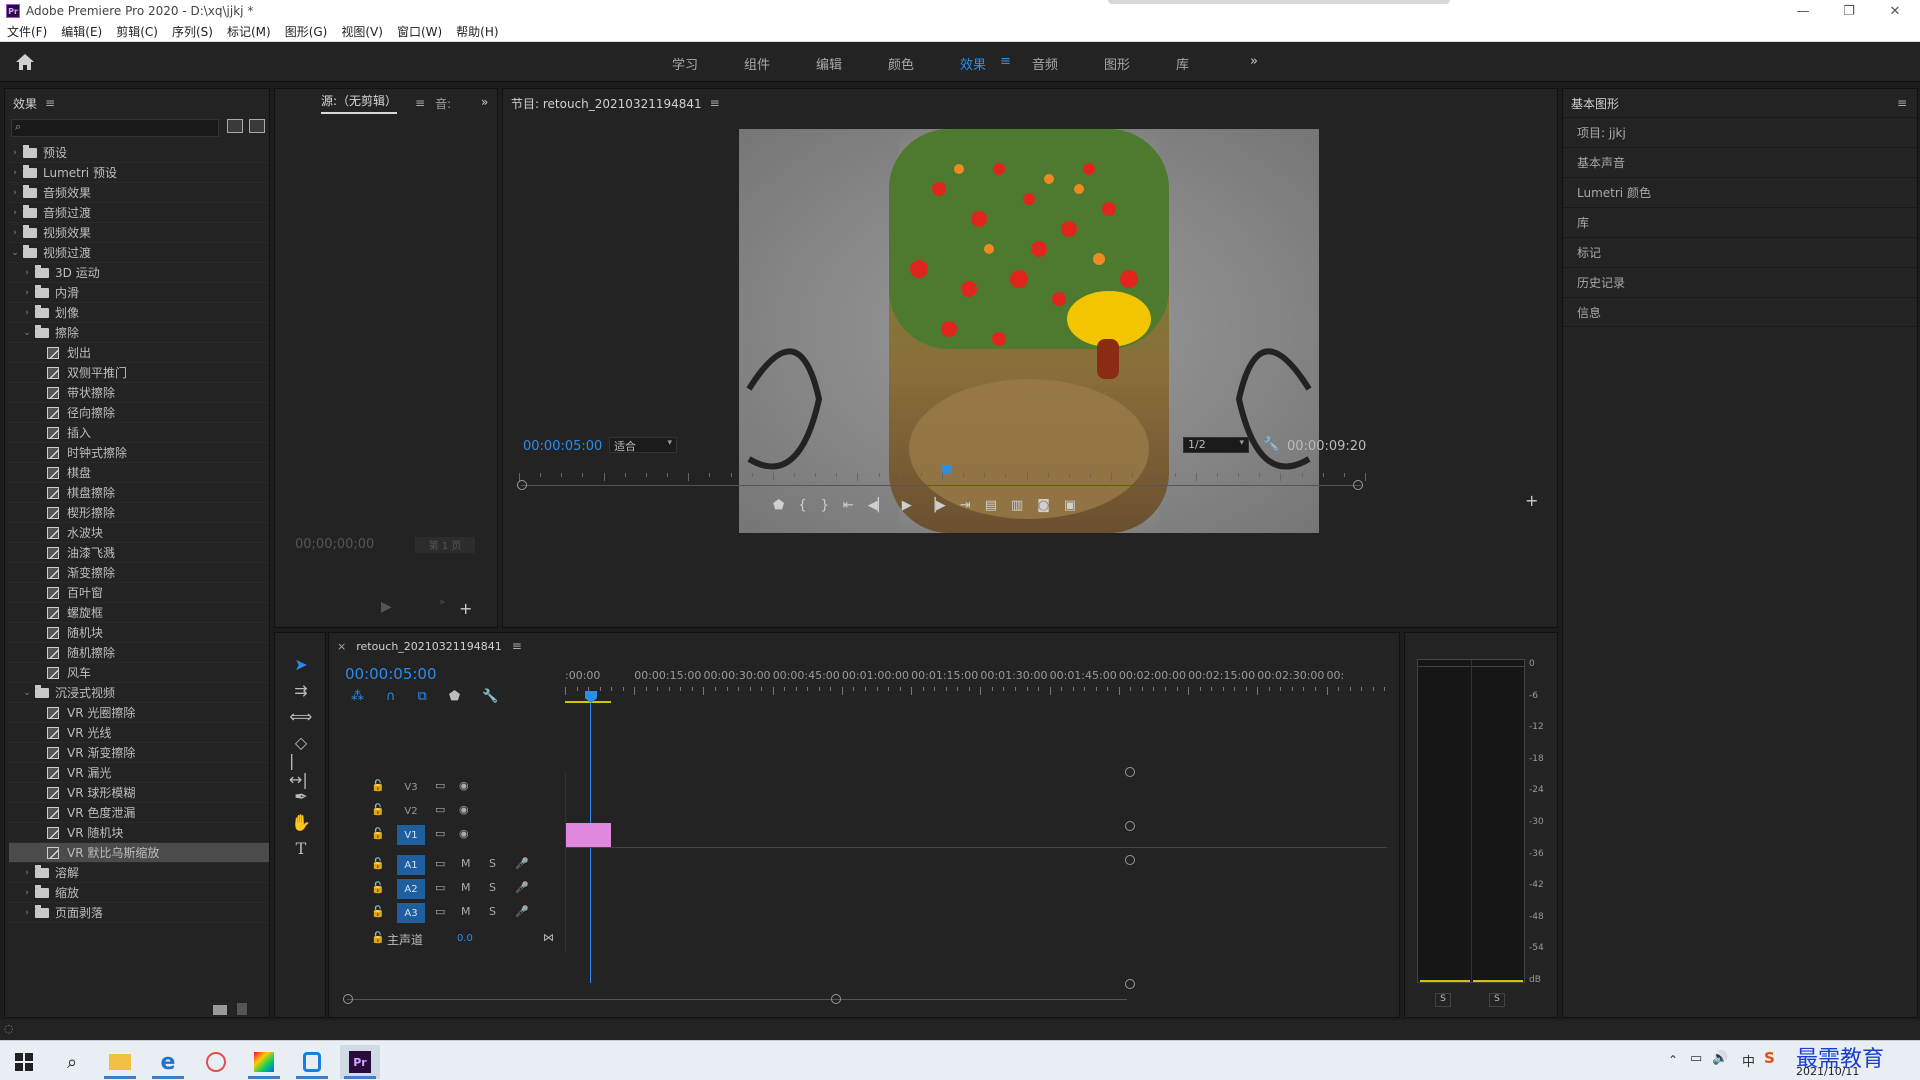 The width and height of the screenshot is (1920, 1080). I want to click on track-select-tool-icon: ⇉, so click(301, 690).